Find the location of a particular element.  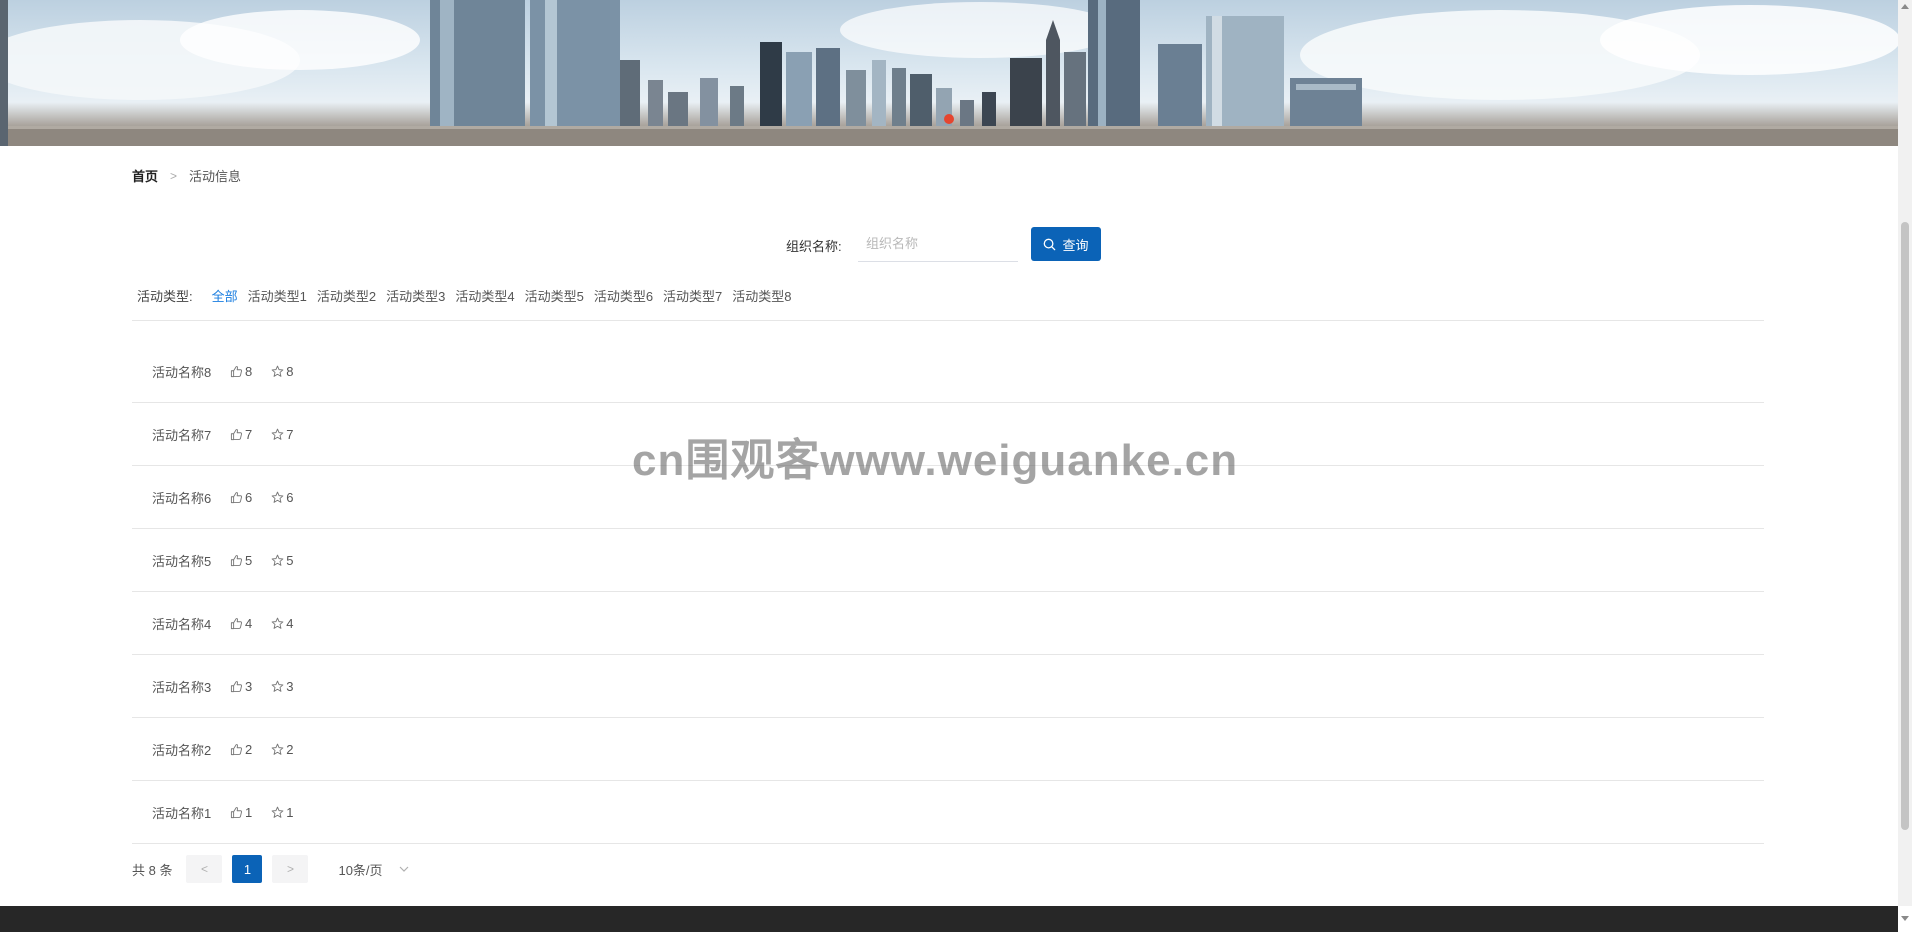

carousel-indicator-dot is located at coordinates (949, 119).